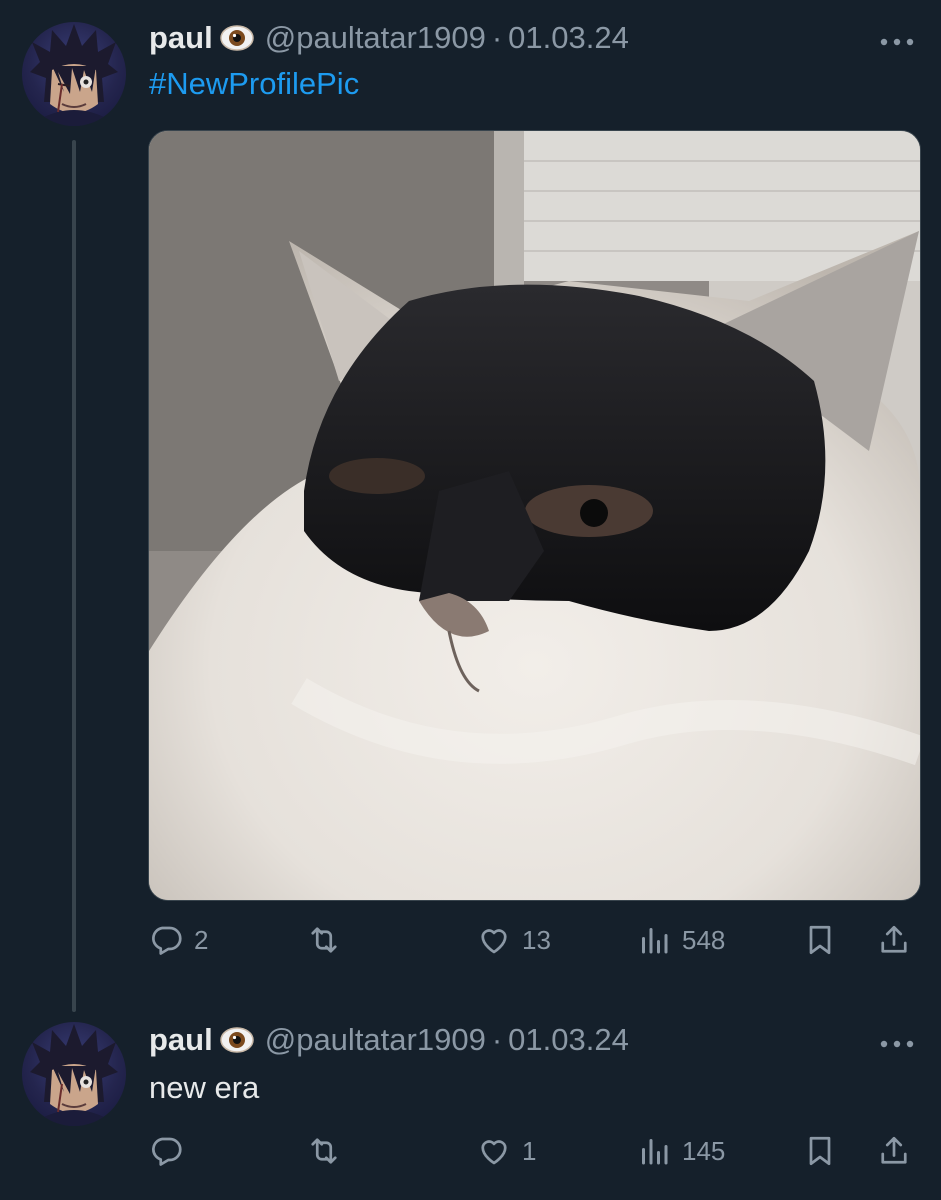  What do you see at coordinates (704, 1150) in the screenshot?
I see `view-count: 145` at bounding box center [704, 1150].